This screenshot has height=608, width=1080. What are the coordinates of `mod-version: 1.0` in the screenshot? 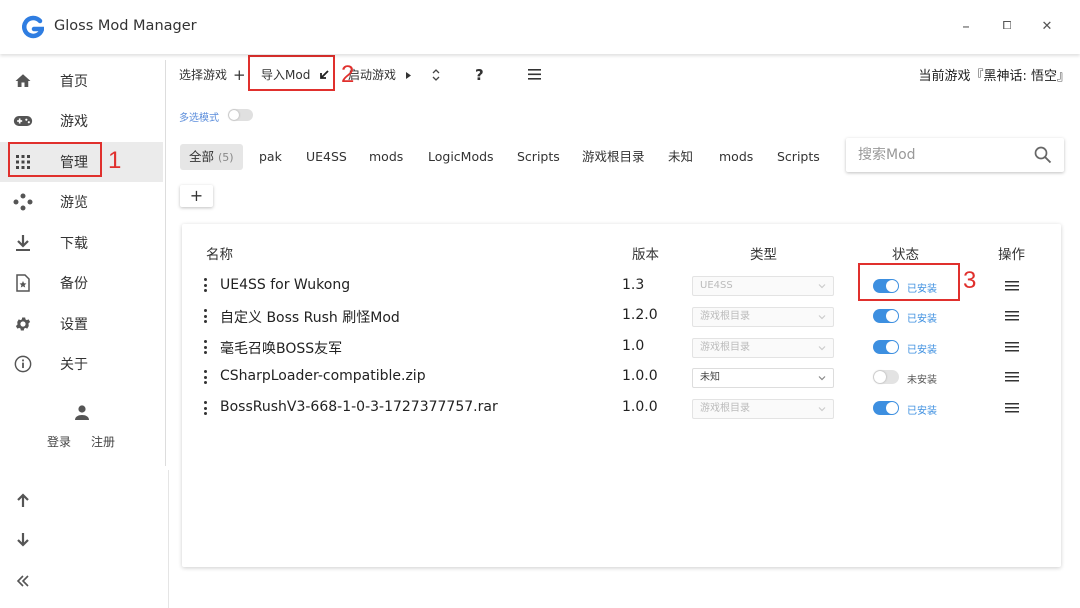 It's located at (633, 346).